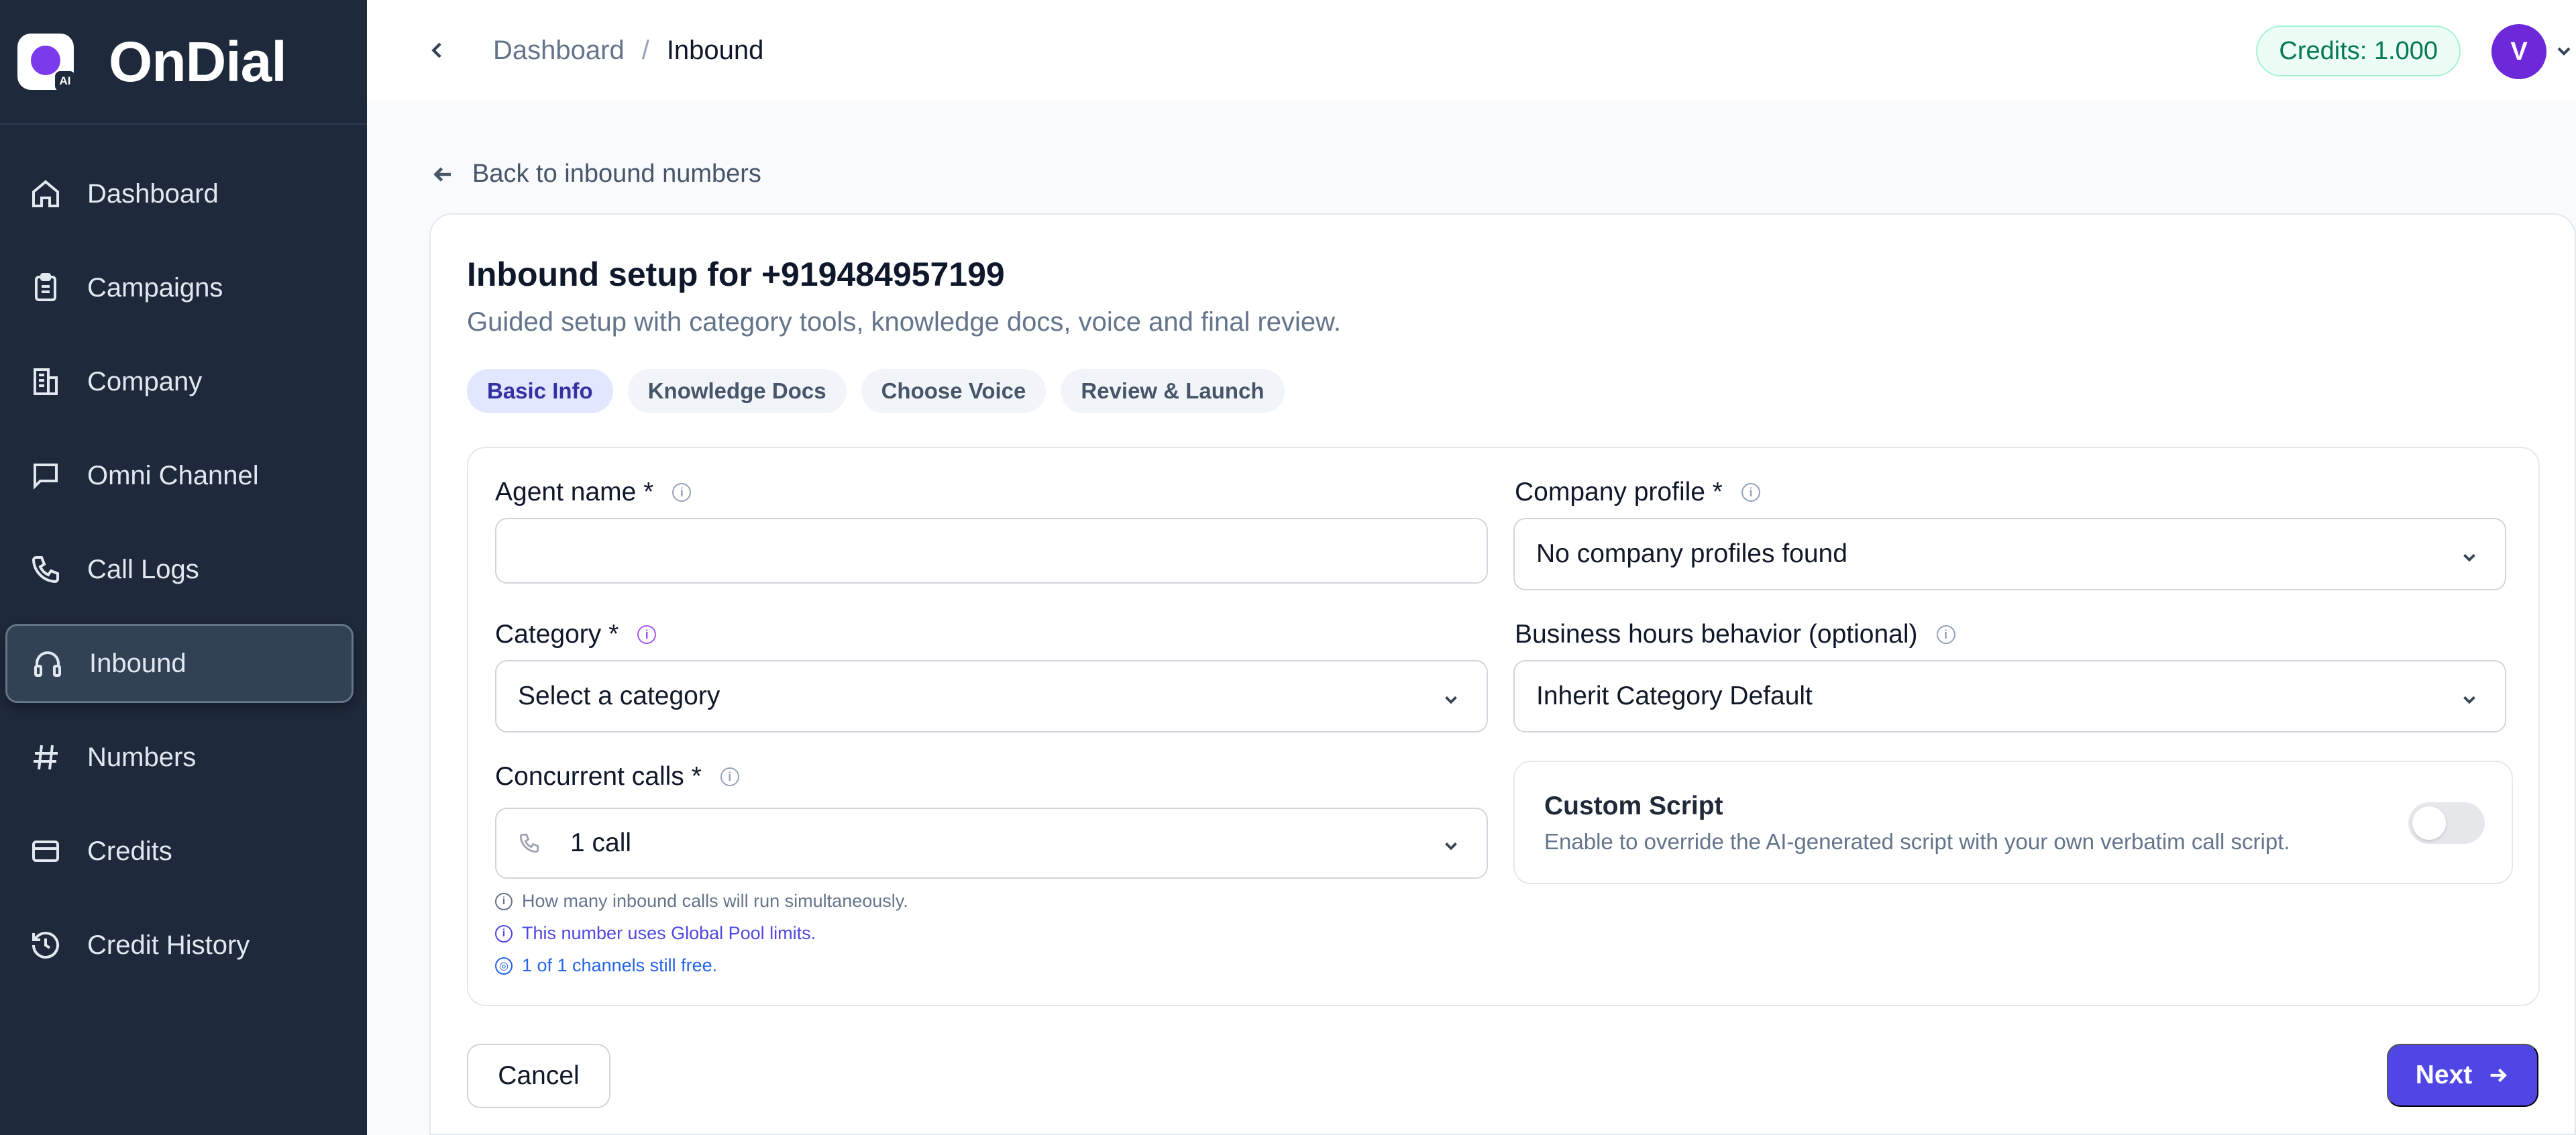  What do you see at coordinates (137, 663) in the screenshot?
I see `sidebar-item-label: Inbound` at bounding box center [137, 663].